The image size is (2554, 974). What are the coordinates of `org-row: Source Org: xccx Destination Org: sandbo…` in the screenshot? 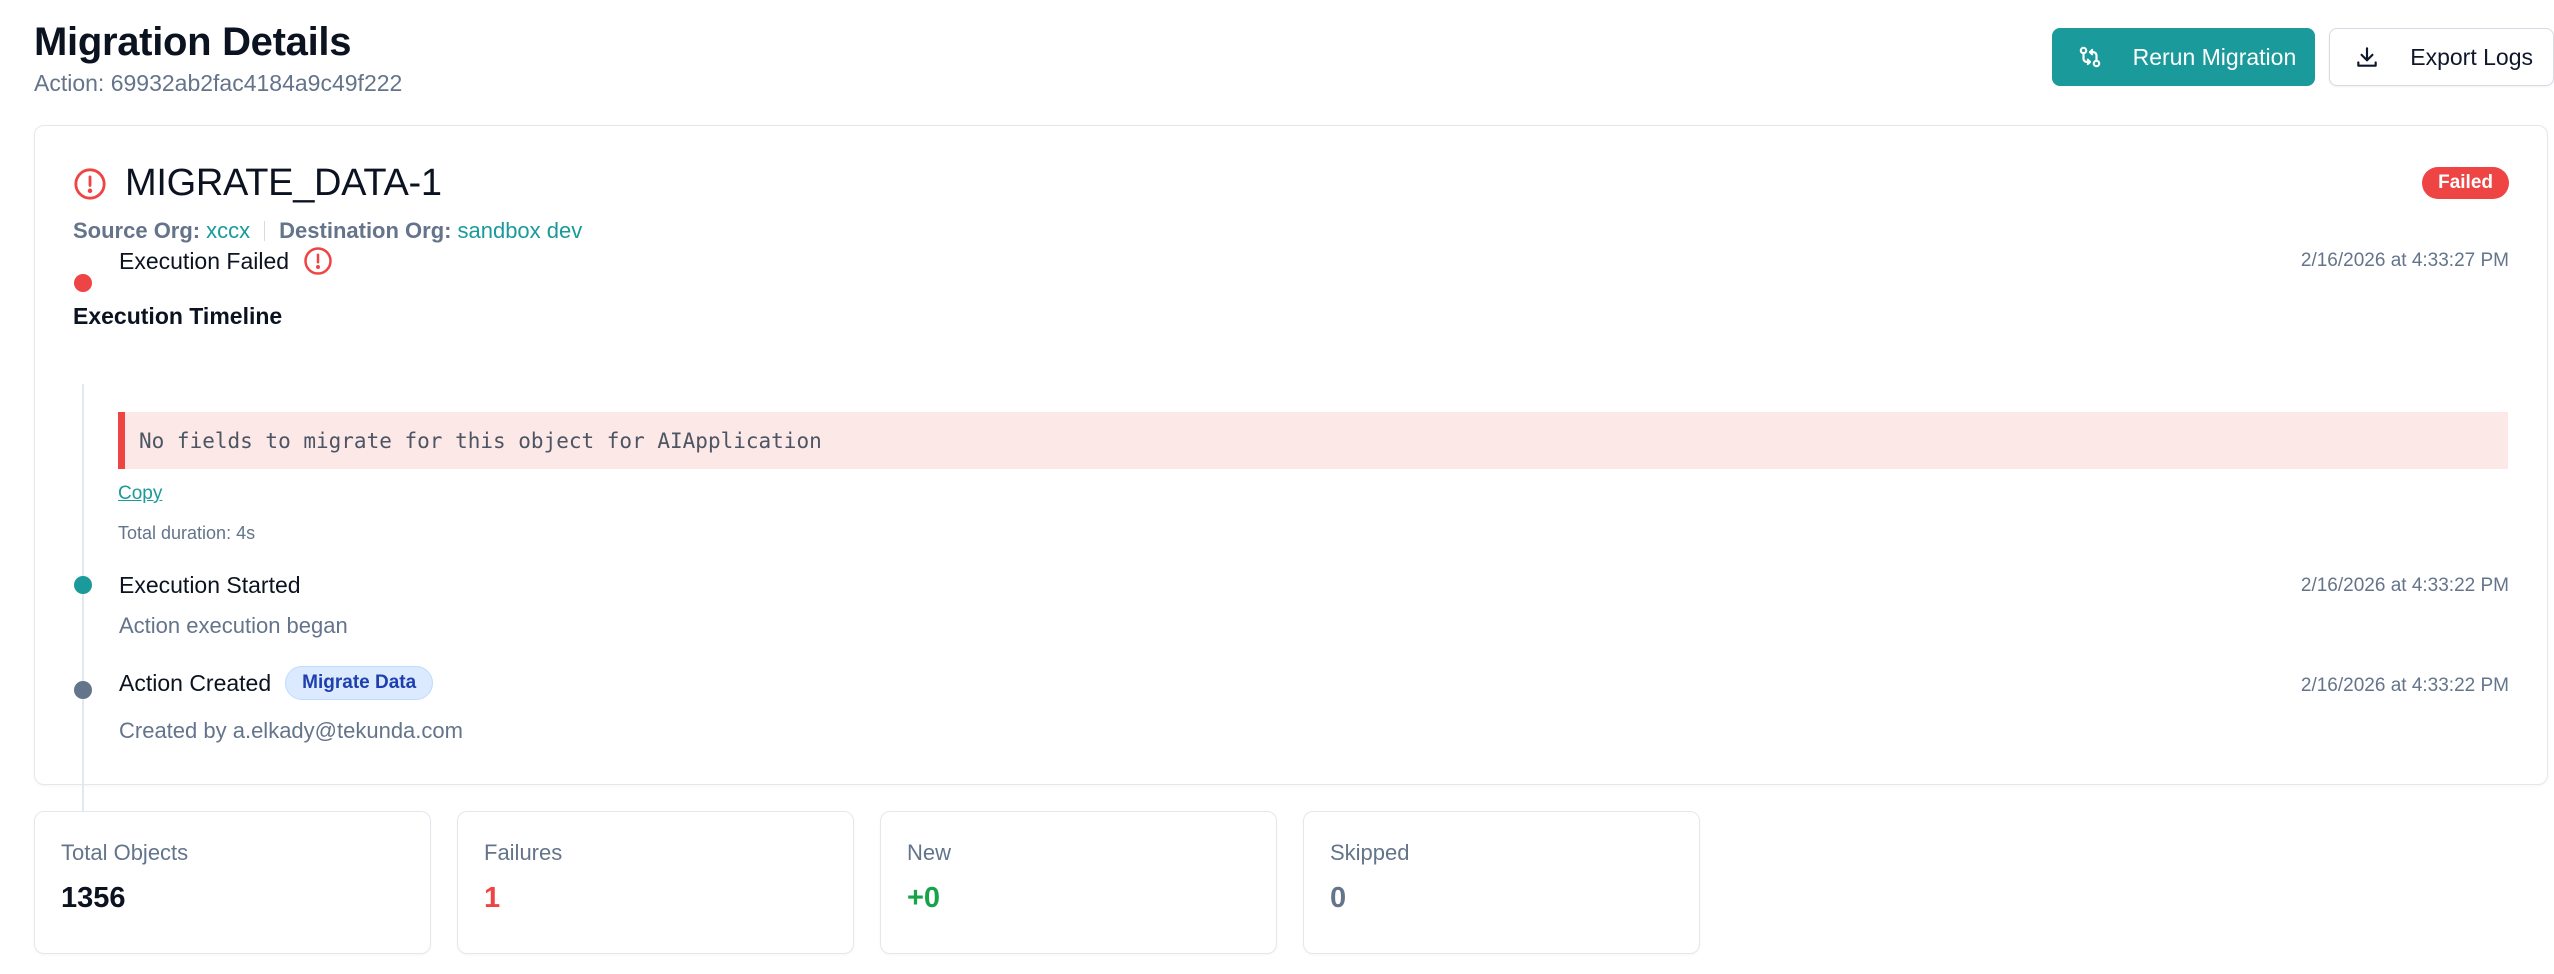 It's located at (327, 231).